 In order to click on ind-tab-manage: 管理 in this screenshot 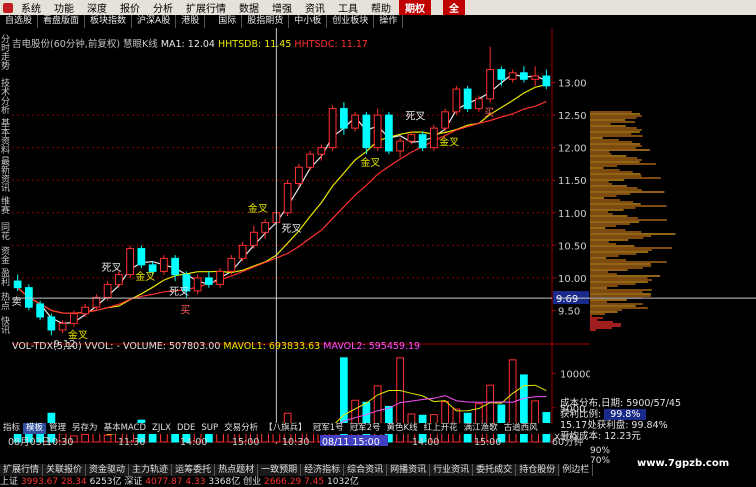, I will do `click(57, 428)`.